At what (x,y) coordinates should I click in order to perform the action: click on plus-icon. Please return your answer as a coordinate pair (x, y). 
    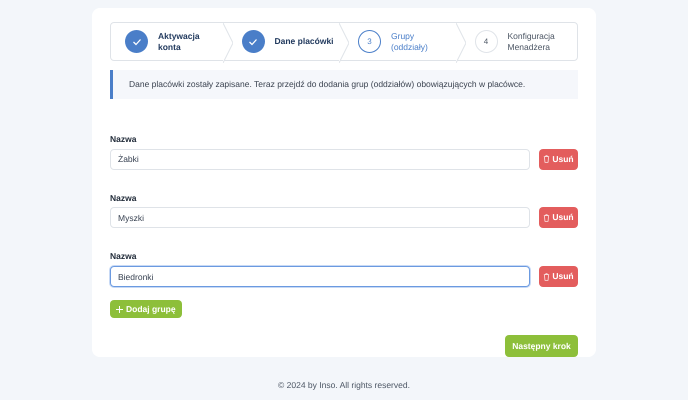
    Looking at the image, I should click on (119, 309).